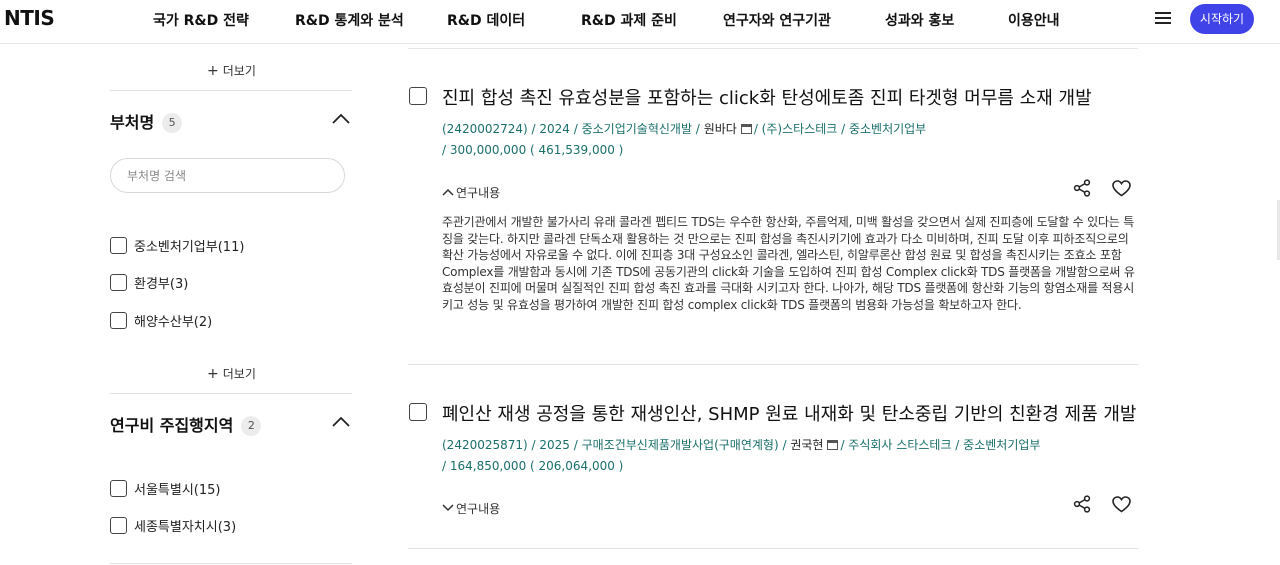  I want to click on researcher-name: 원바다, so click(720, 129).